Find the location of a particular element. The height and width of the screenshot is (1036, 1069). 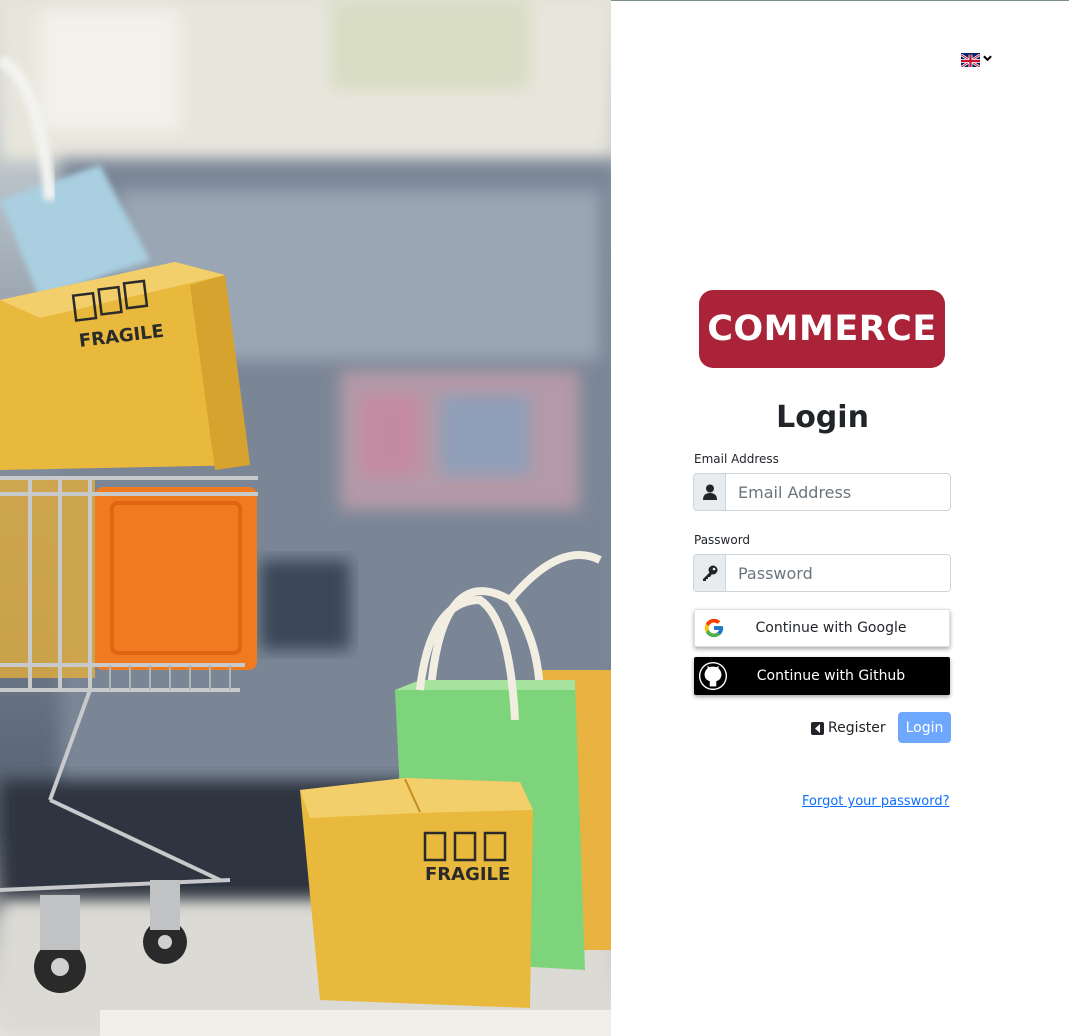

email-label: Email Address is located at coordinates (736, 459).